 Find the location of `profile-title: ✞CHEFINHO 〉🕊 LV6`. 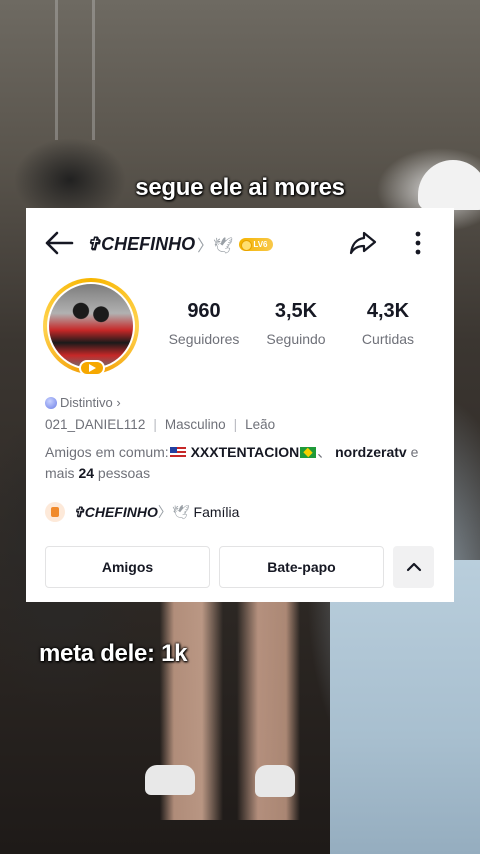

profile-title: ✞CHEFINHO 〉🕊 LV6 is located at coordinates (179, 244).